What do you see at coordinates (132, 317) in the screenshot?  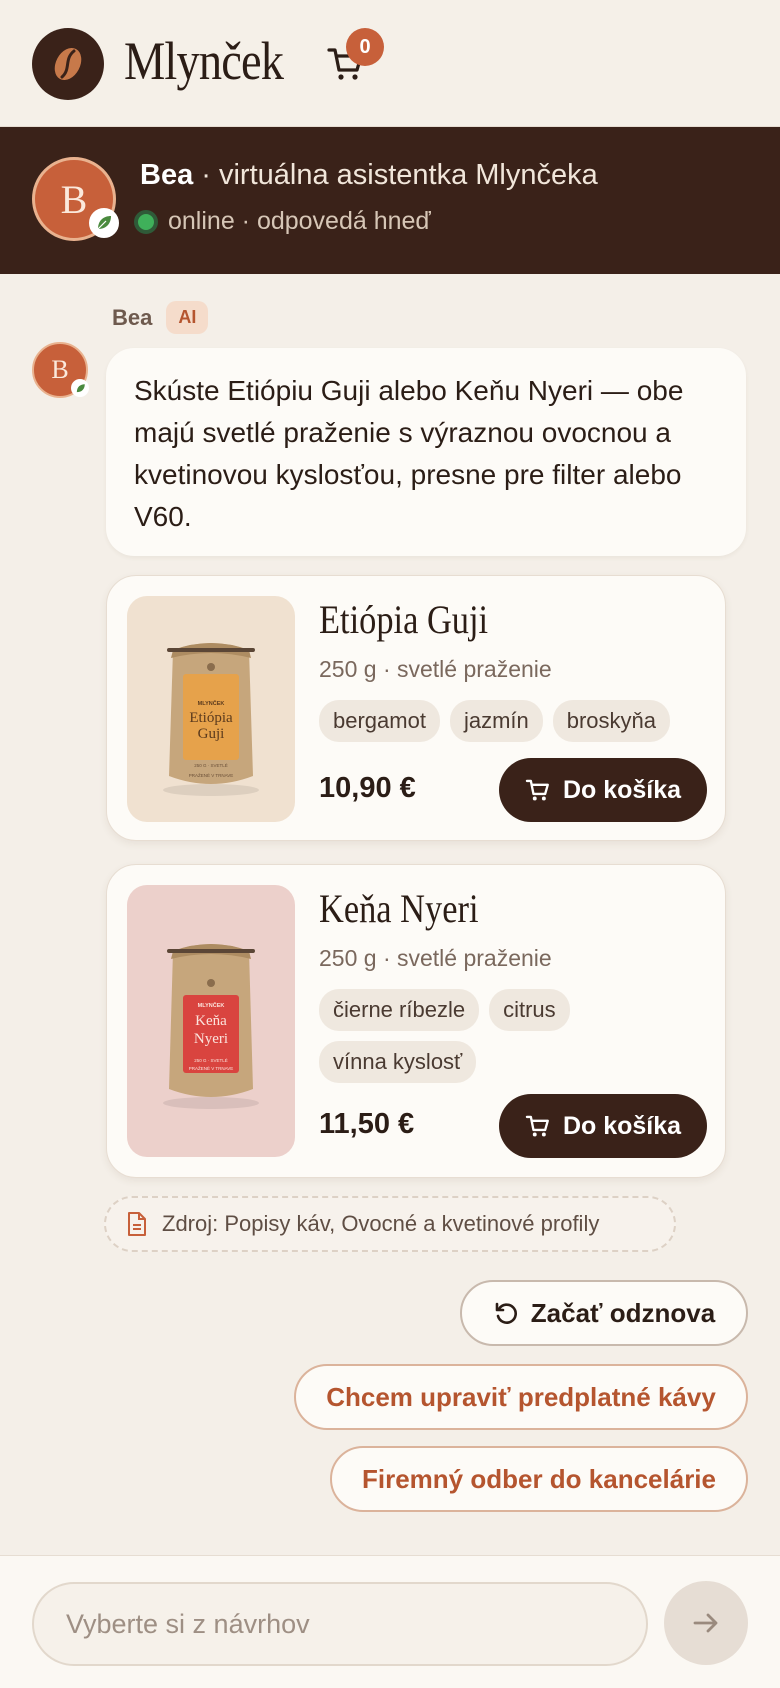 I see `sender-name: Bea` at bounding box center [132, 317].